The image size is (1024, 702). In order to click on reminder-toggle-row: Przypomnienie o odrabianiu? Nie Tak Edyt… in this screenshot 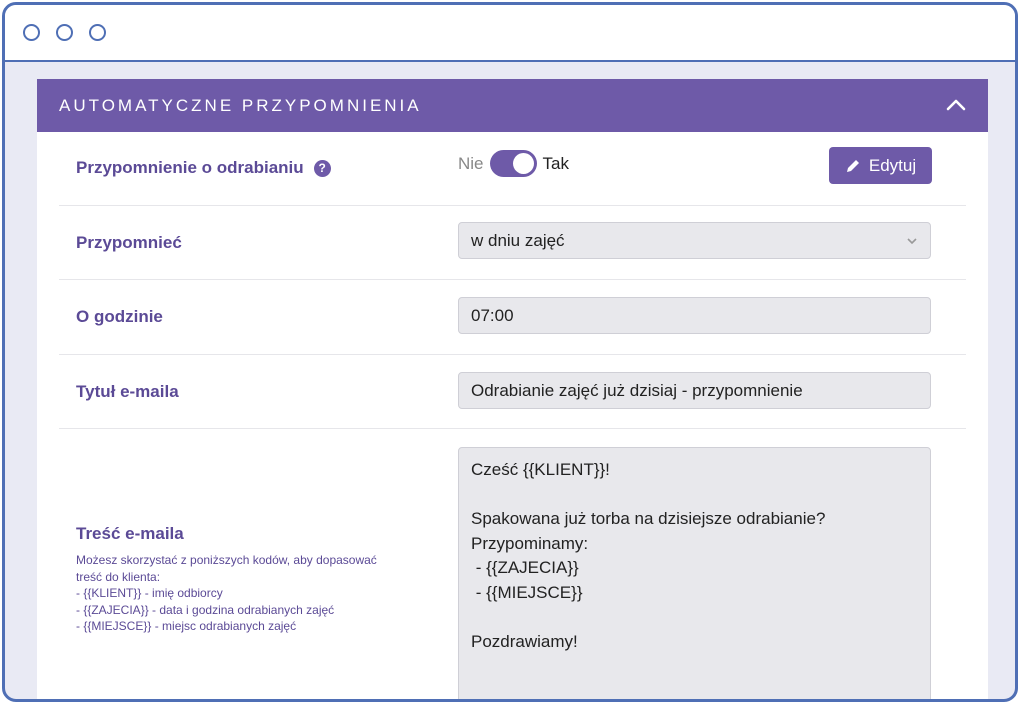, I will do `click(512, 169)`.